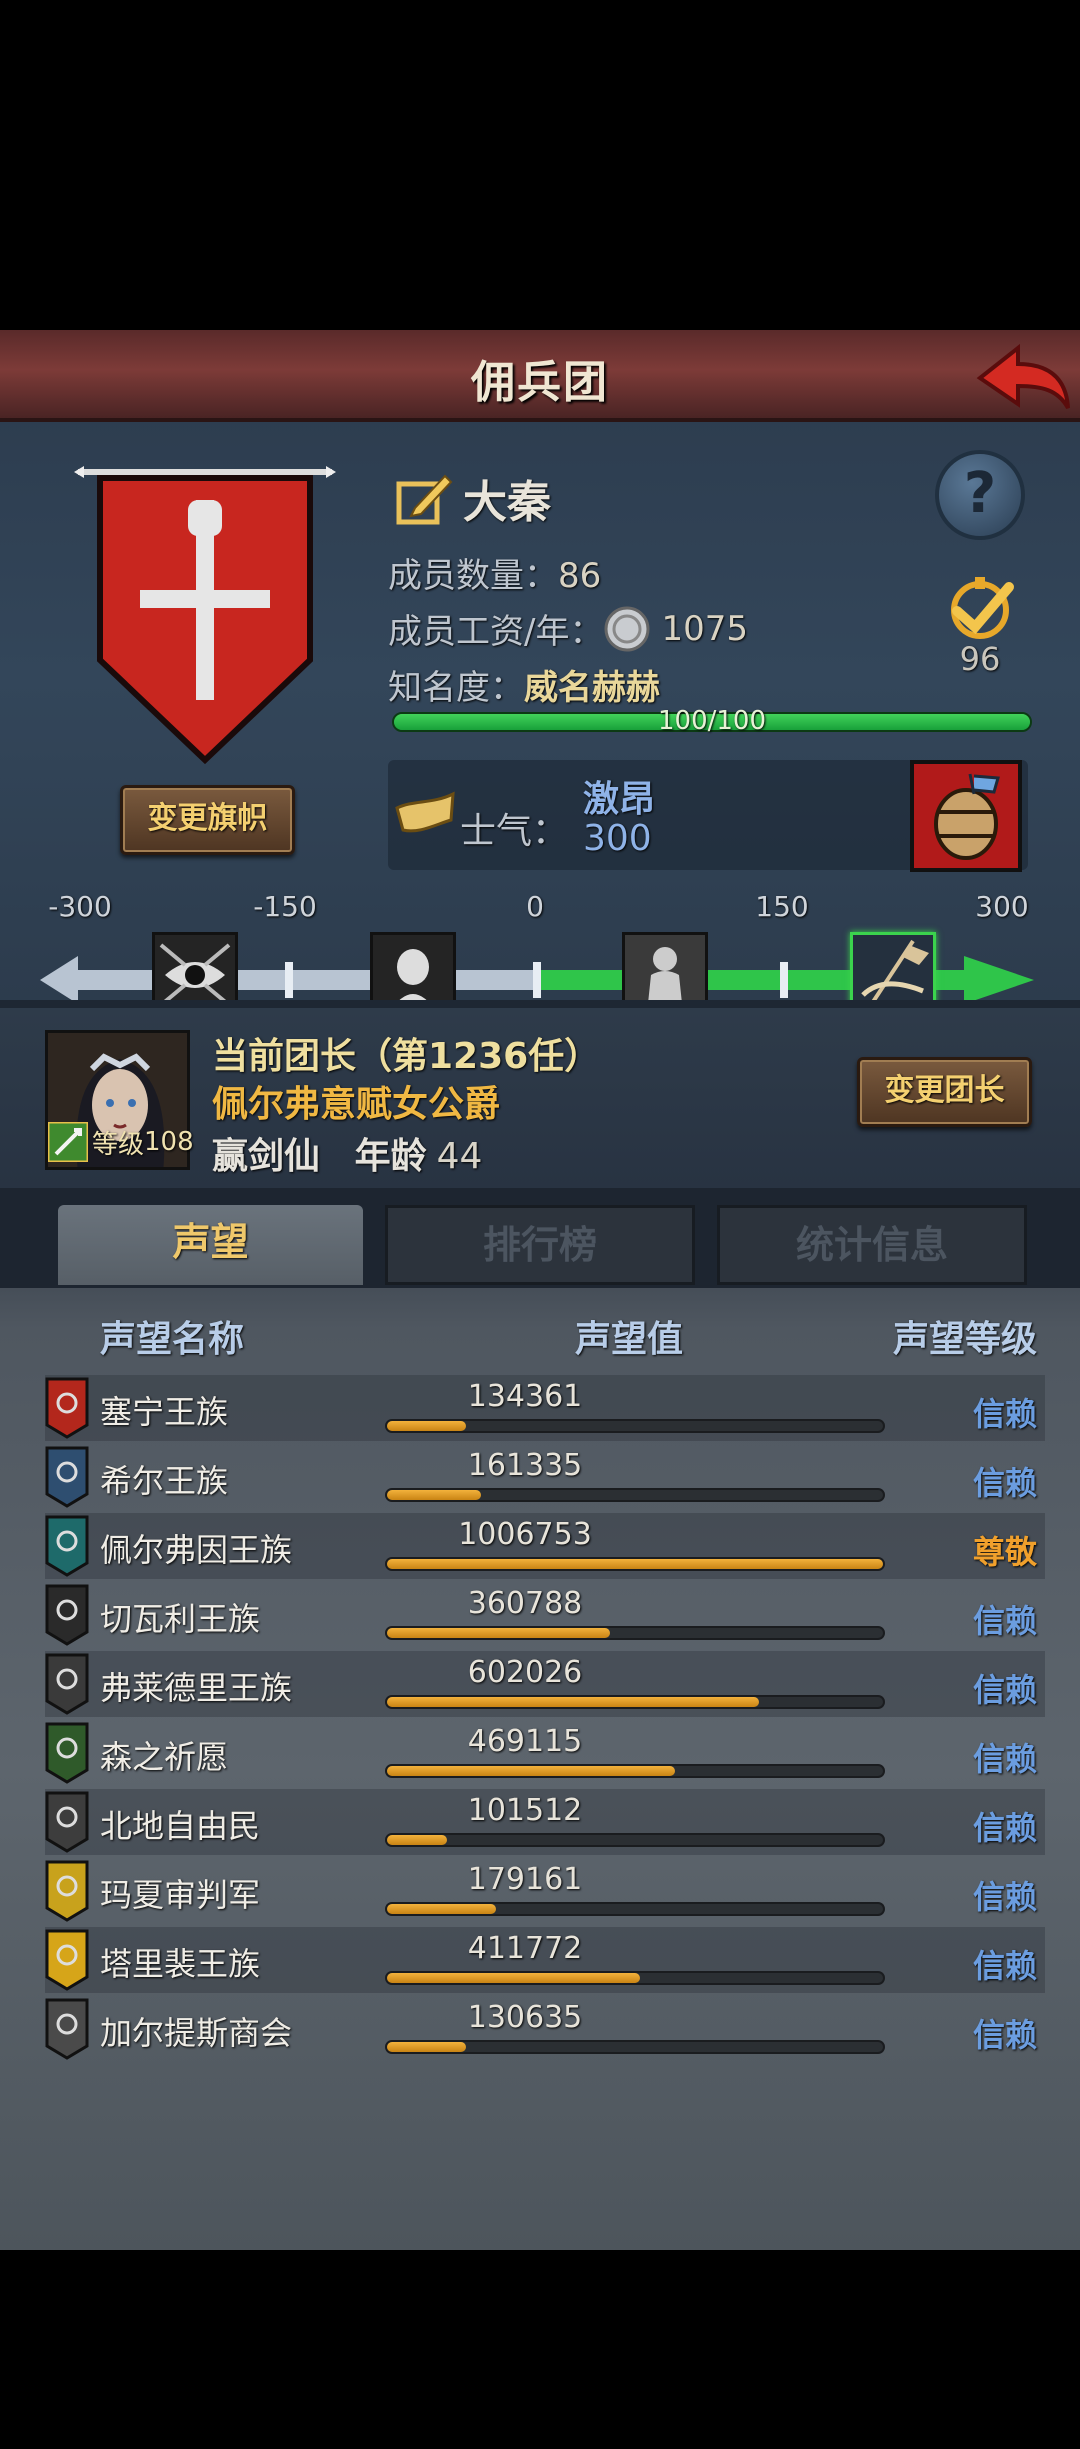  I want to click on supply-barrel-icon, so click(966, 816).